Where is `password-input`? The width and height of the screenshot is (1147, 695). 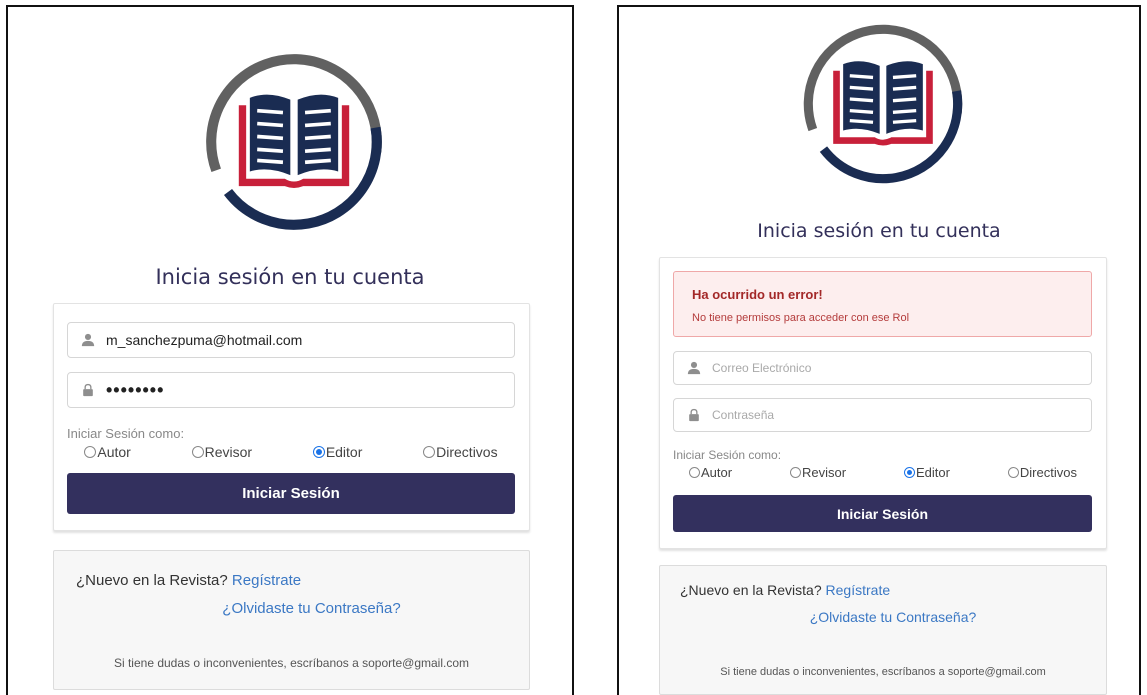
password-input is located at coordinates (901, 415).